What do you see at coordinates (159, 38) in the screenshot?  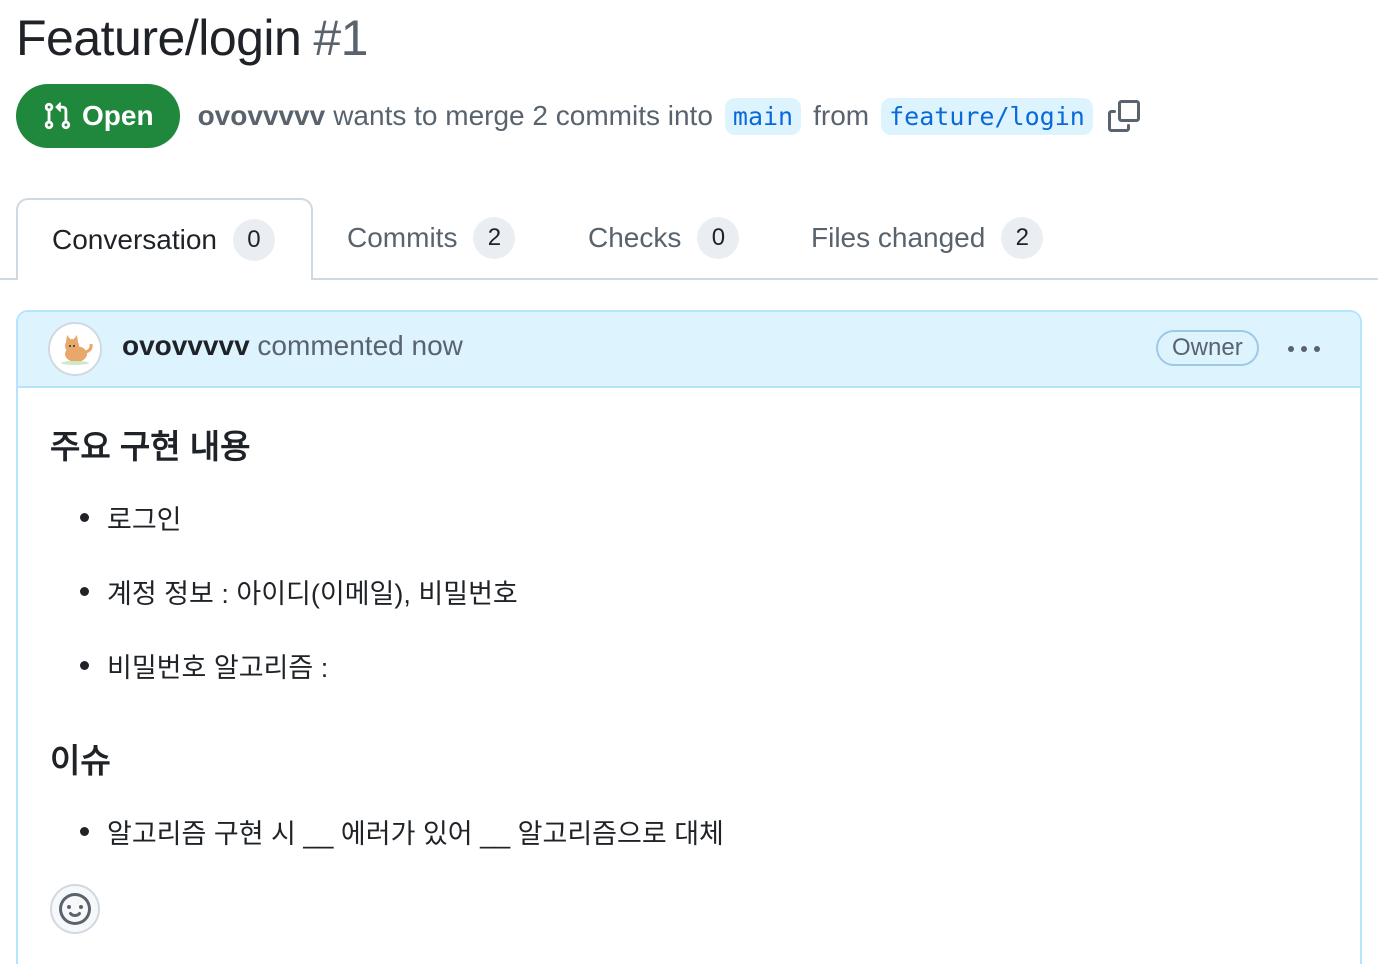 I see `pr-title-text: Feature/login` at bounding box center [159, 38].